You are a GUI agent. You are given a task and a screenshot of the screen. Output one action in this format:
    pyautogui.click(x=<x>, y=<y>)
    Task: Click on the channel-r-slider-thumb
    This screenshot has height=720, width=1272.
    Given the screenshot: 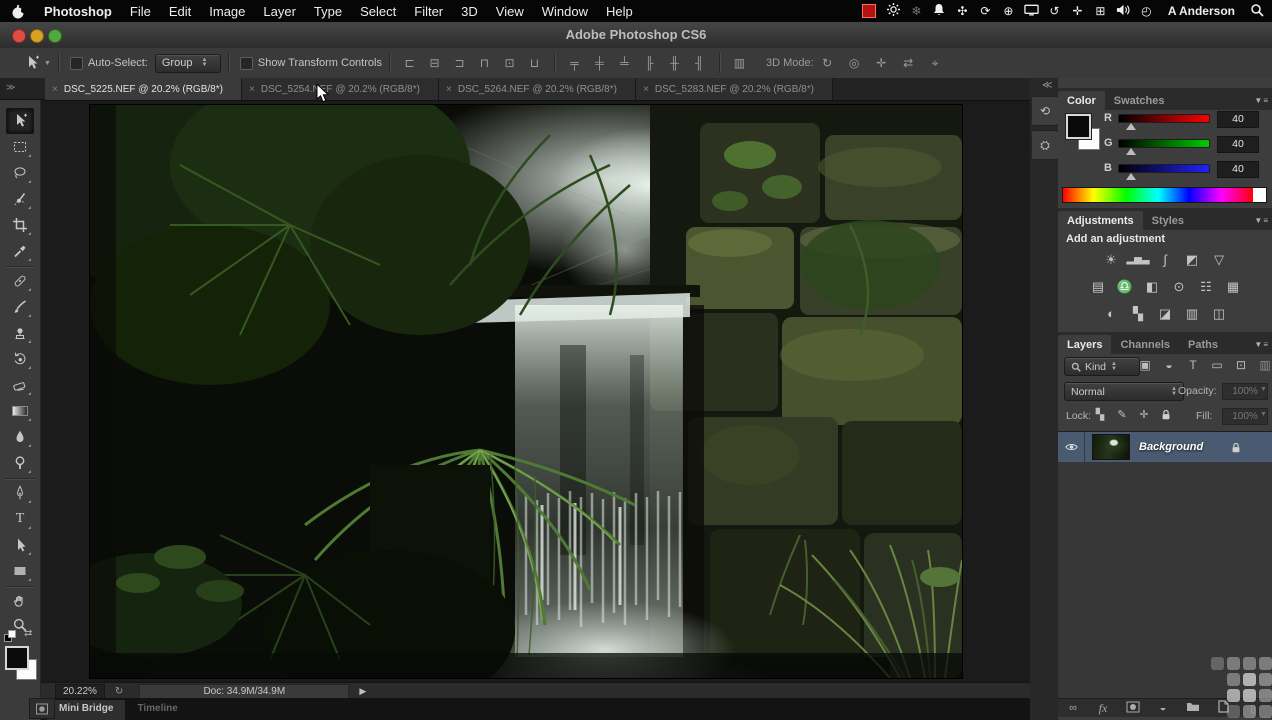 What is the action you would take?
    pyautogui.click(x=1131, y=126)
    